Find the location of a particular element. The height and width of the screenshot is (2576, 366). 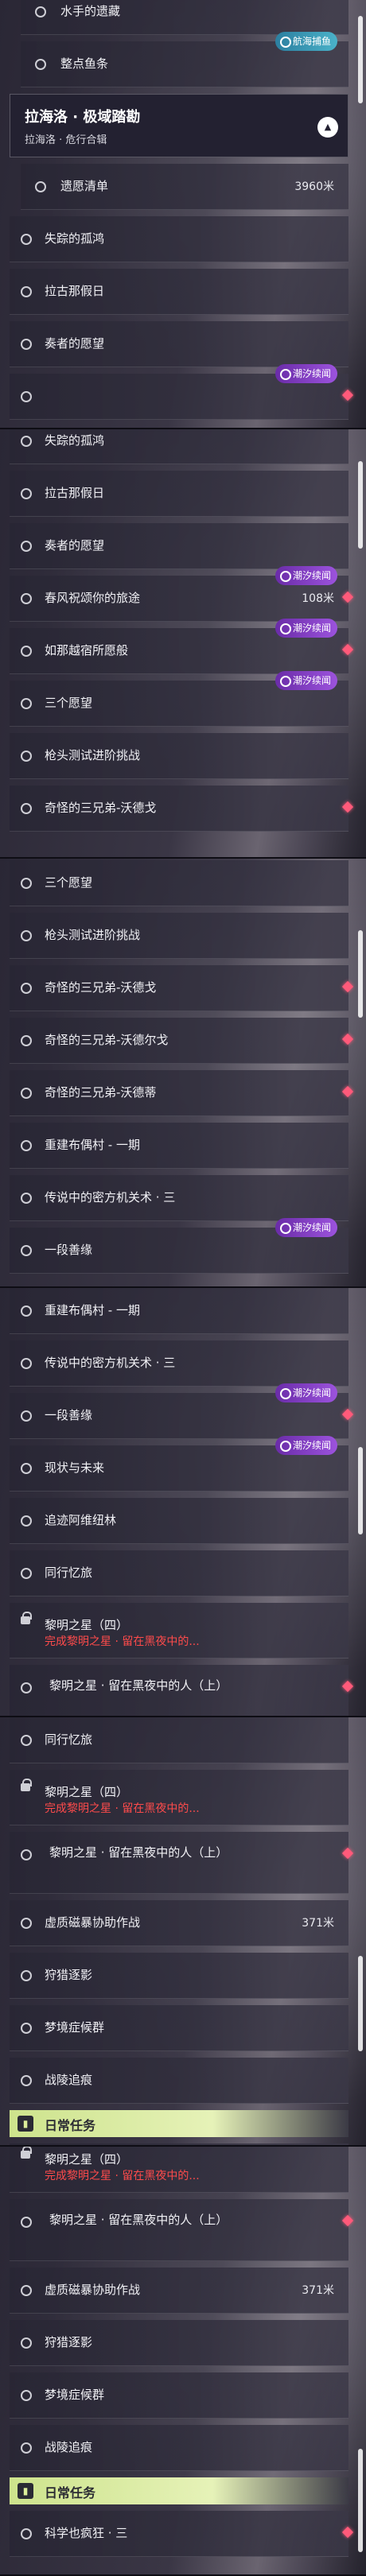

region-header: 拉海洛 · 极域踏勘 拉海洛 · 危行合辑 ▲ is located at coordinates (179, 125).